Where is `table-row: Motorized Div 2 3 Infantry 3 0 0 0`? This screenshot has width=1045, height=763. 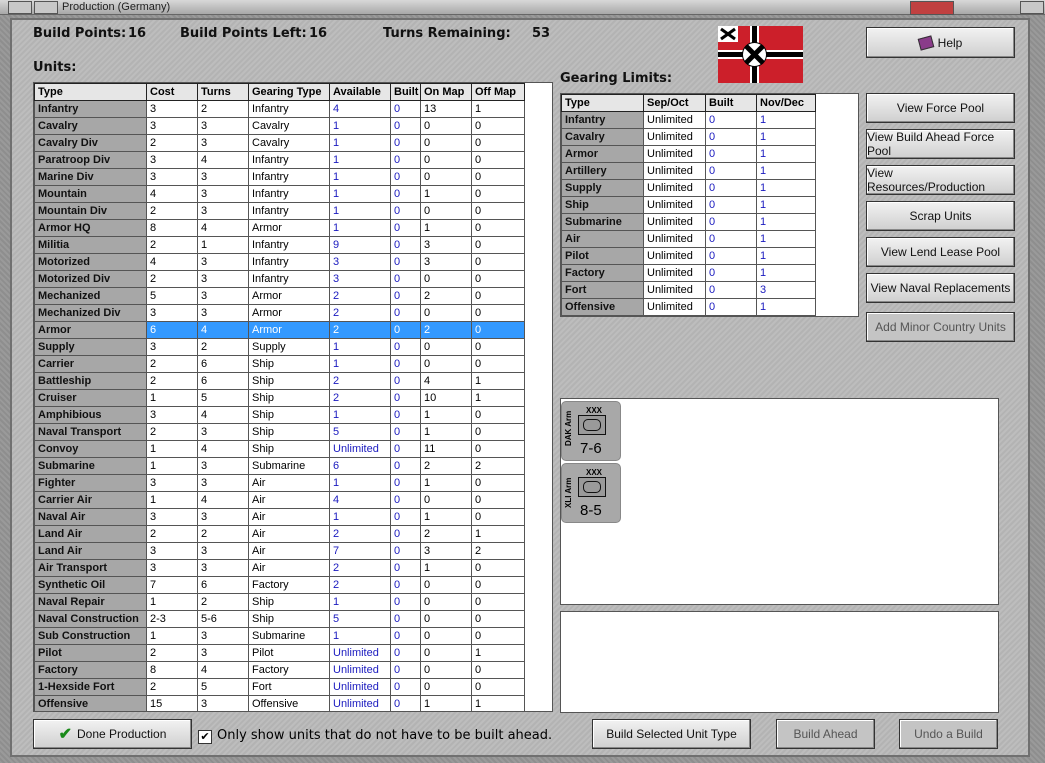
table-row: Motorized Div 2 3 Infantry 3 0 0 0 is located at coordinates (279, 279).